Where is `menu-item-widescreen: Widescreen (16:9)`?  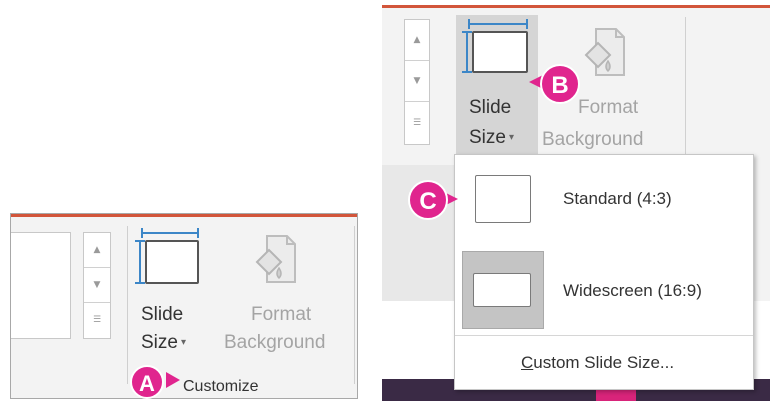 menu-item-widescreen: Widescreen (16:9) is located at coordinates (604, 290).